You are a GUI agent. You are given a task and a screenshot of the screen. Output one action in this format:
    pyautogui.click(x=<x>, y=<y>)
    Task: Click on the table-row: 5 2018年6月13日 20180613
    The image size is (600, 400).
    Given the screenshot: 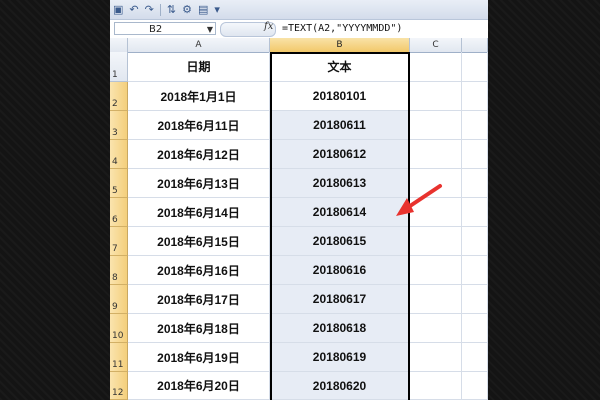 What is the action you would take?
    pyautogui.click(x=299, y=183)
    